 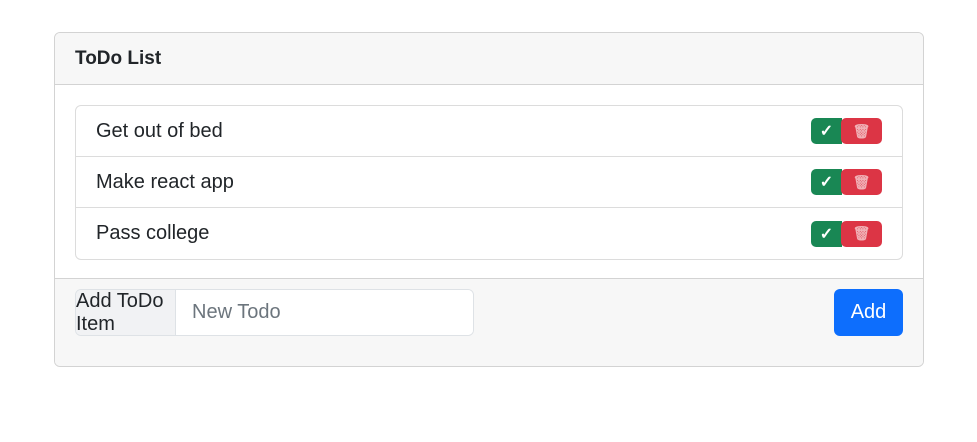 What do you see at coordinates (153, 233) in the screenshot?
I see `todo-text: Pass college` at bounding box center [153, 233].